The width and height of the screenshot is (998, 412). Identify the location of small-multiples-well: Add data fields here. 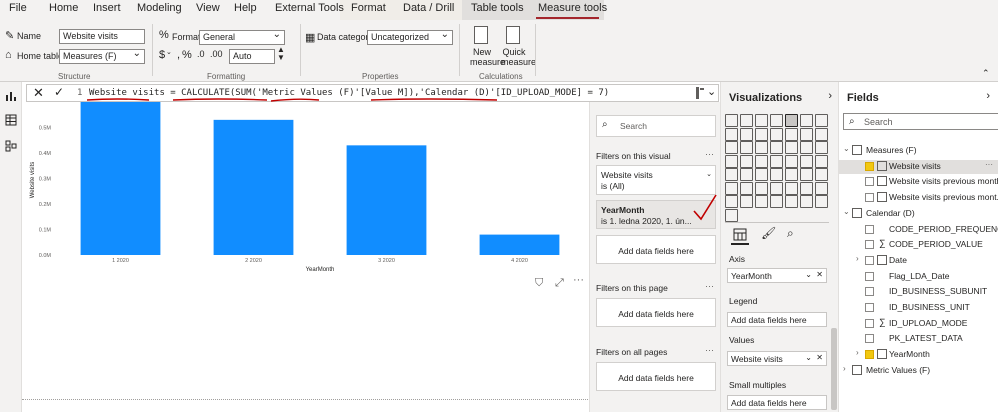
(777, 402).